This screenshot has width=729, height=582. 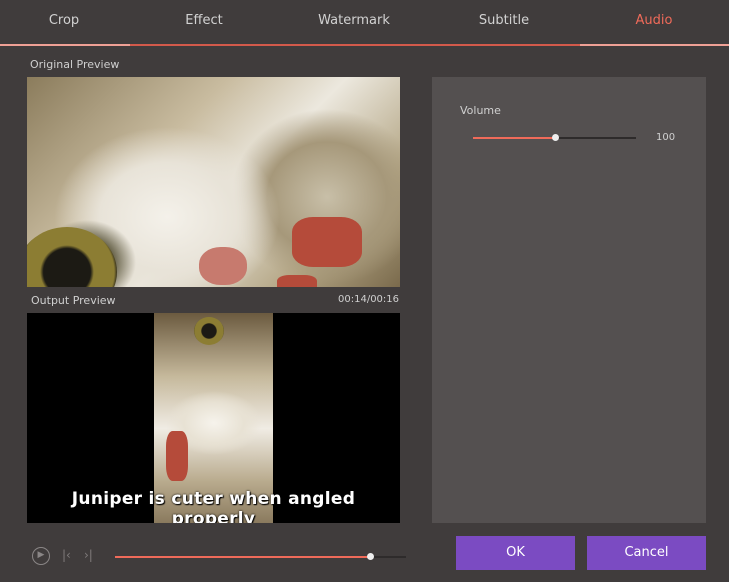 What do you see at coordinates (480, 110) in the screenshot?
I see `volume-label: Volume` at bounding box center [480, 110].